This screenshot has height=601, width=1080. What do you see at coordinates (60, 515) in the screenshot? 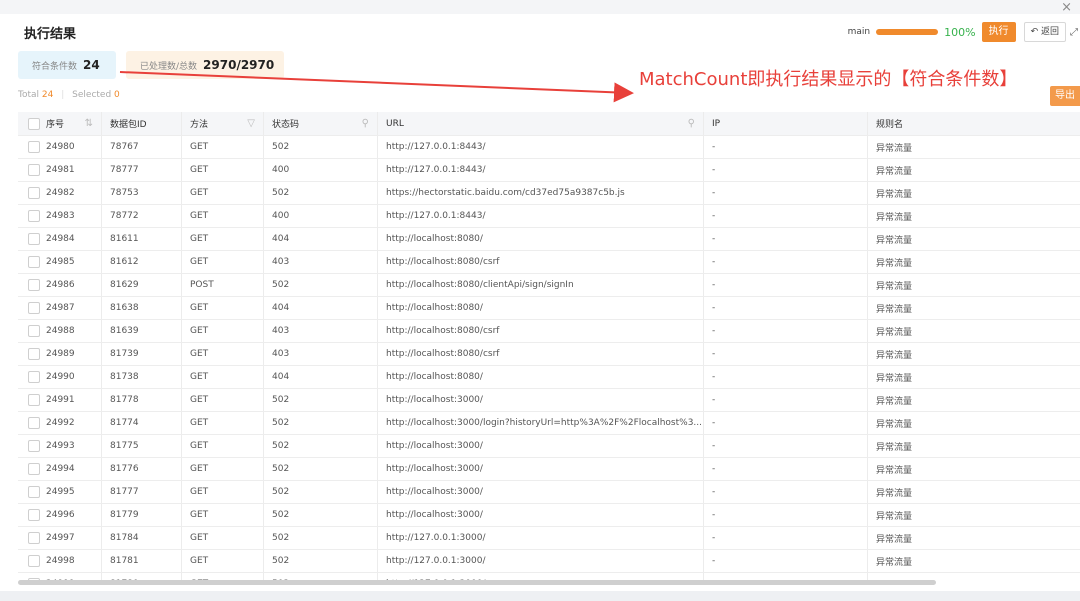
I see `cell-index-text: 24996` at bounding box center [60, 515].